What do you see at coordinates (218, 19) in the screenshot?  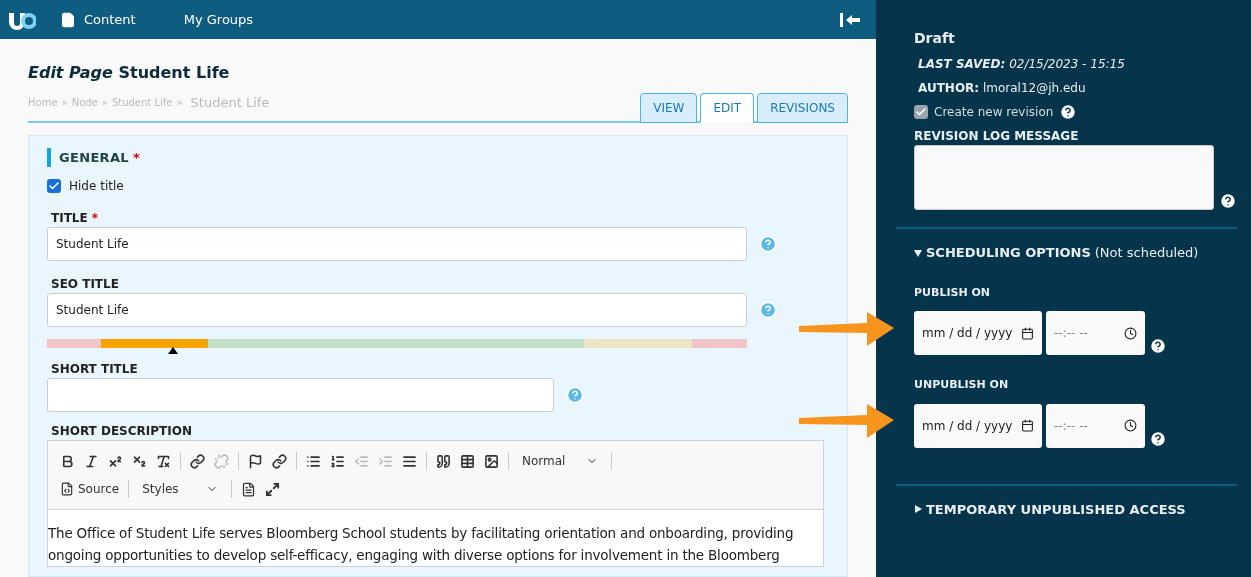 I see `nav-link: My Groups` at bounding box center [218, 19].